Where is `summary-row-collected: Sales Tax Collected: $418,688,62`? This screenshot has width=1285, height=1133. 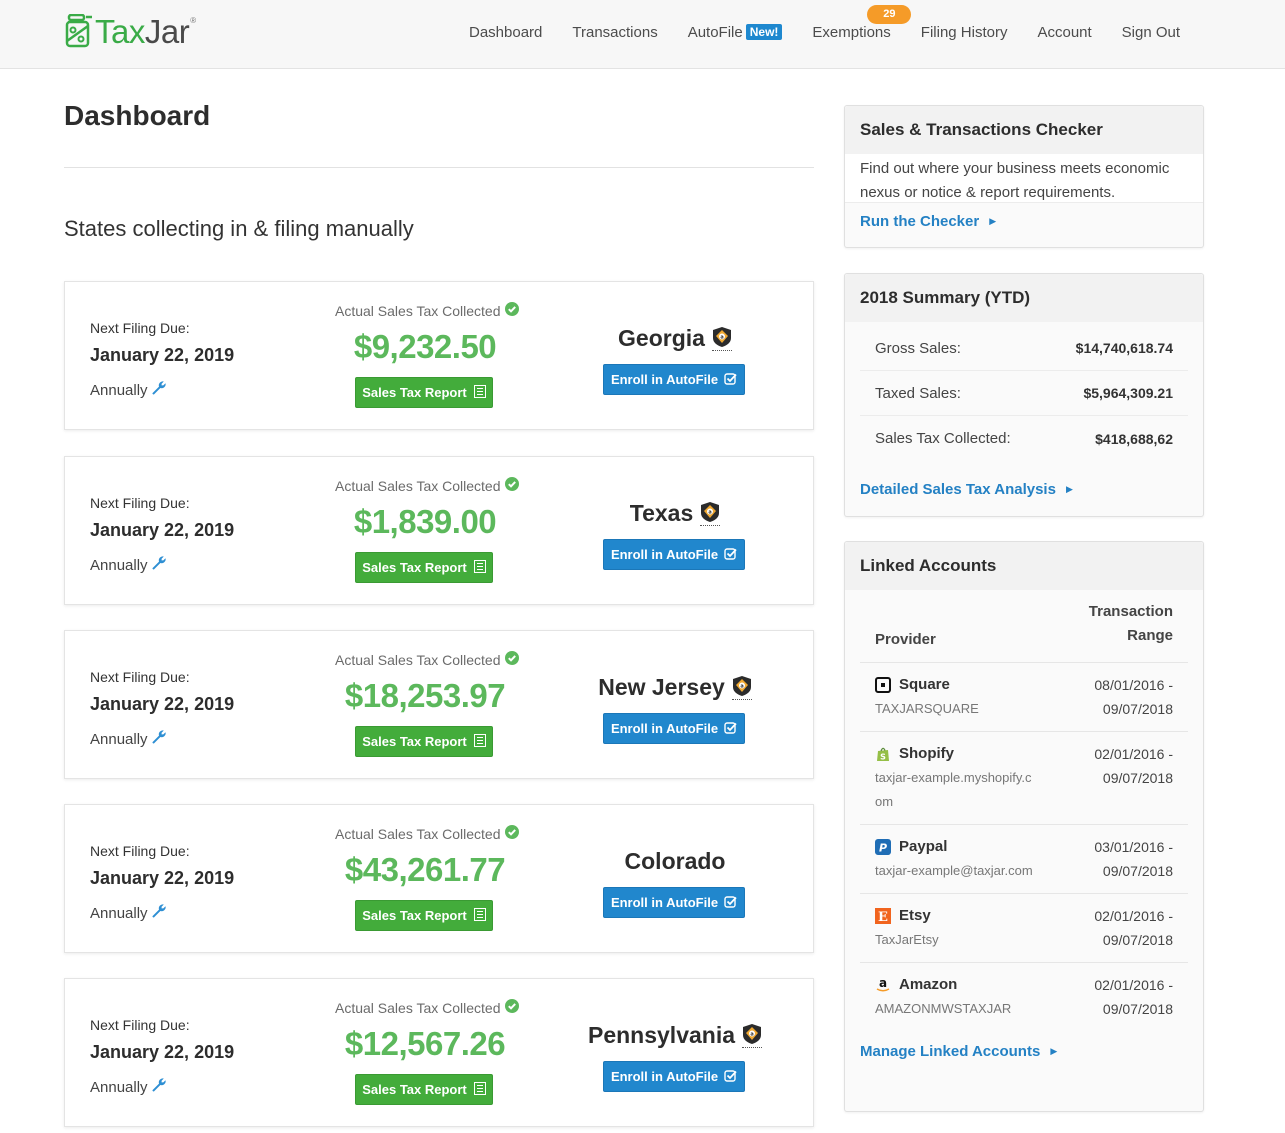 summary-row-collected: Sales Tax Collected: $418,688,62 is located at coordinates (1024, 438).